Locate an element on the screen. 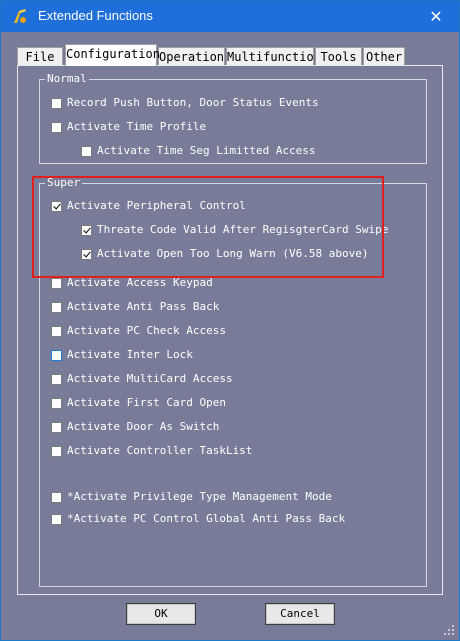 The image size is (460, 641). tab-operation: Operation is located at coordinates (191, 56).